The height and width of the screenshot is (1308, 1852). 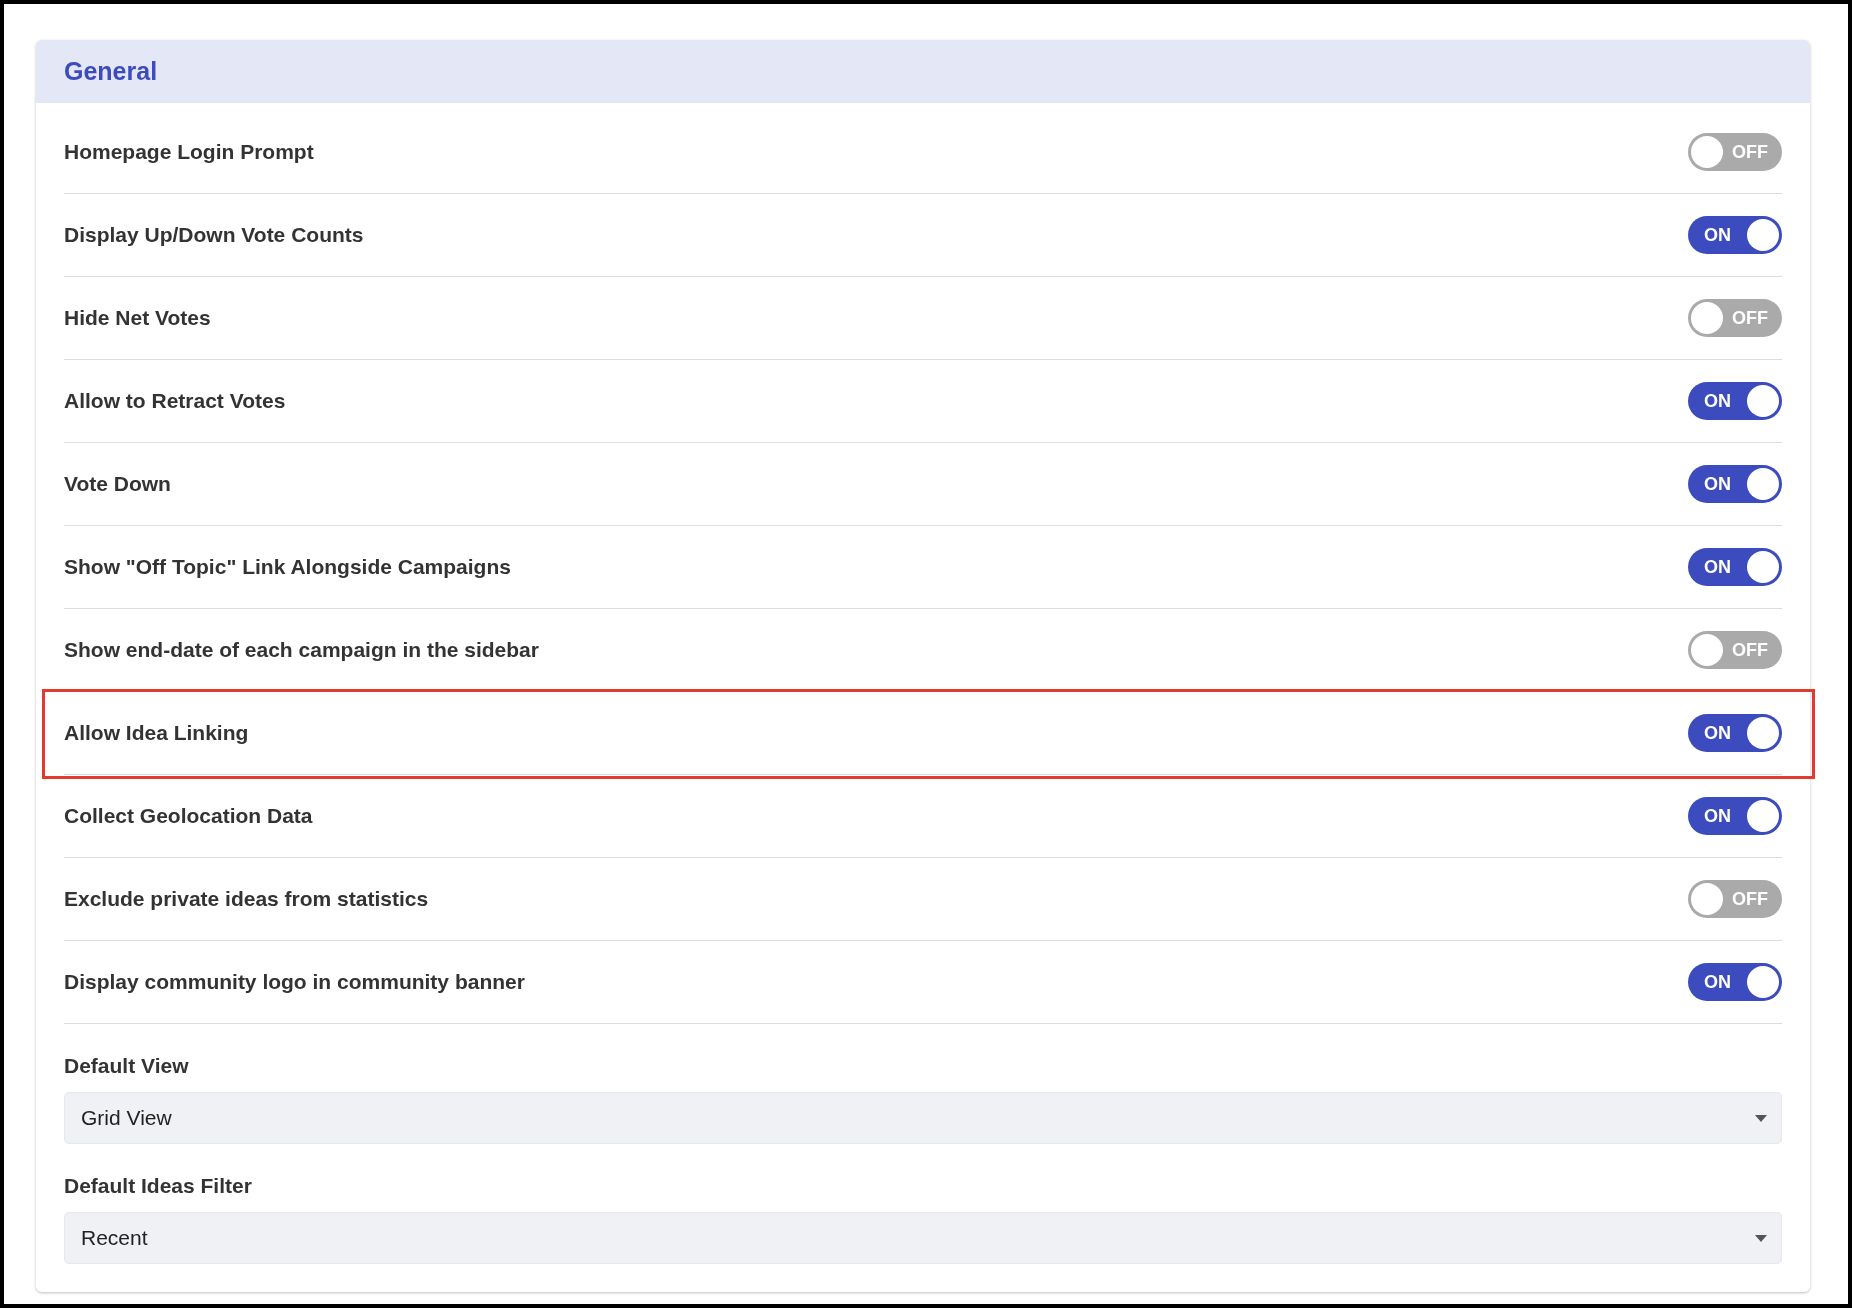 I want to click on setting-label: Display Up/Down Vote Counts, so click(x=214, y=235).